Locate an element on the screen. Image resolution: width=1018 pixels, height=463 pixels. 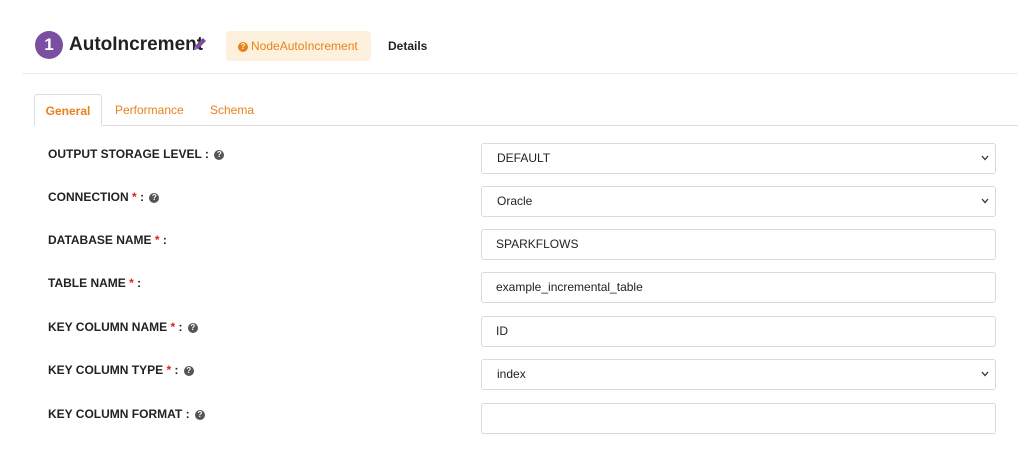
key-column-format-label: KEY COLUMN FORMAT : ? is located at coordinates (126, 414).